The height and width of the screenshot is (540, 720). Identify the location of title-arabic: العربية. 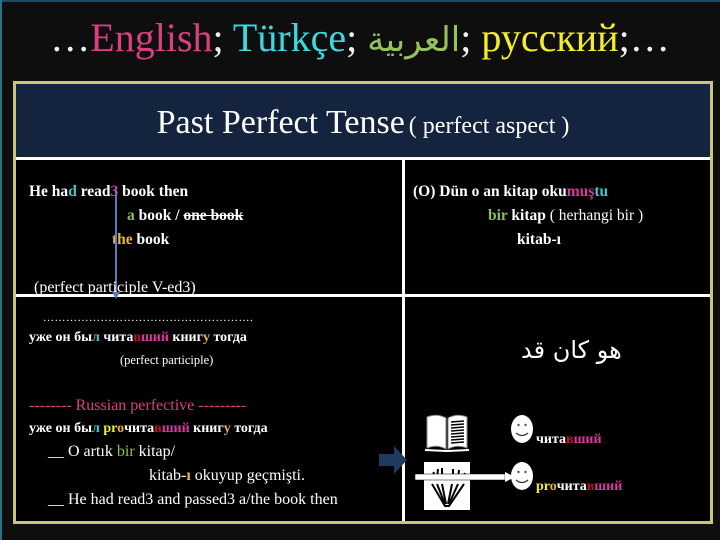
(414, 40).